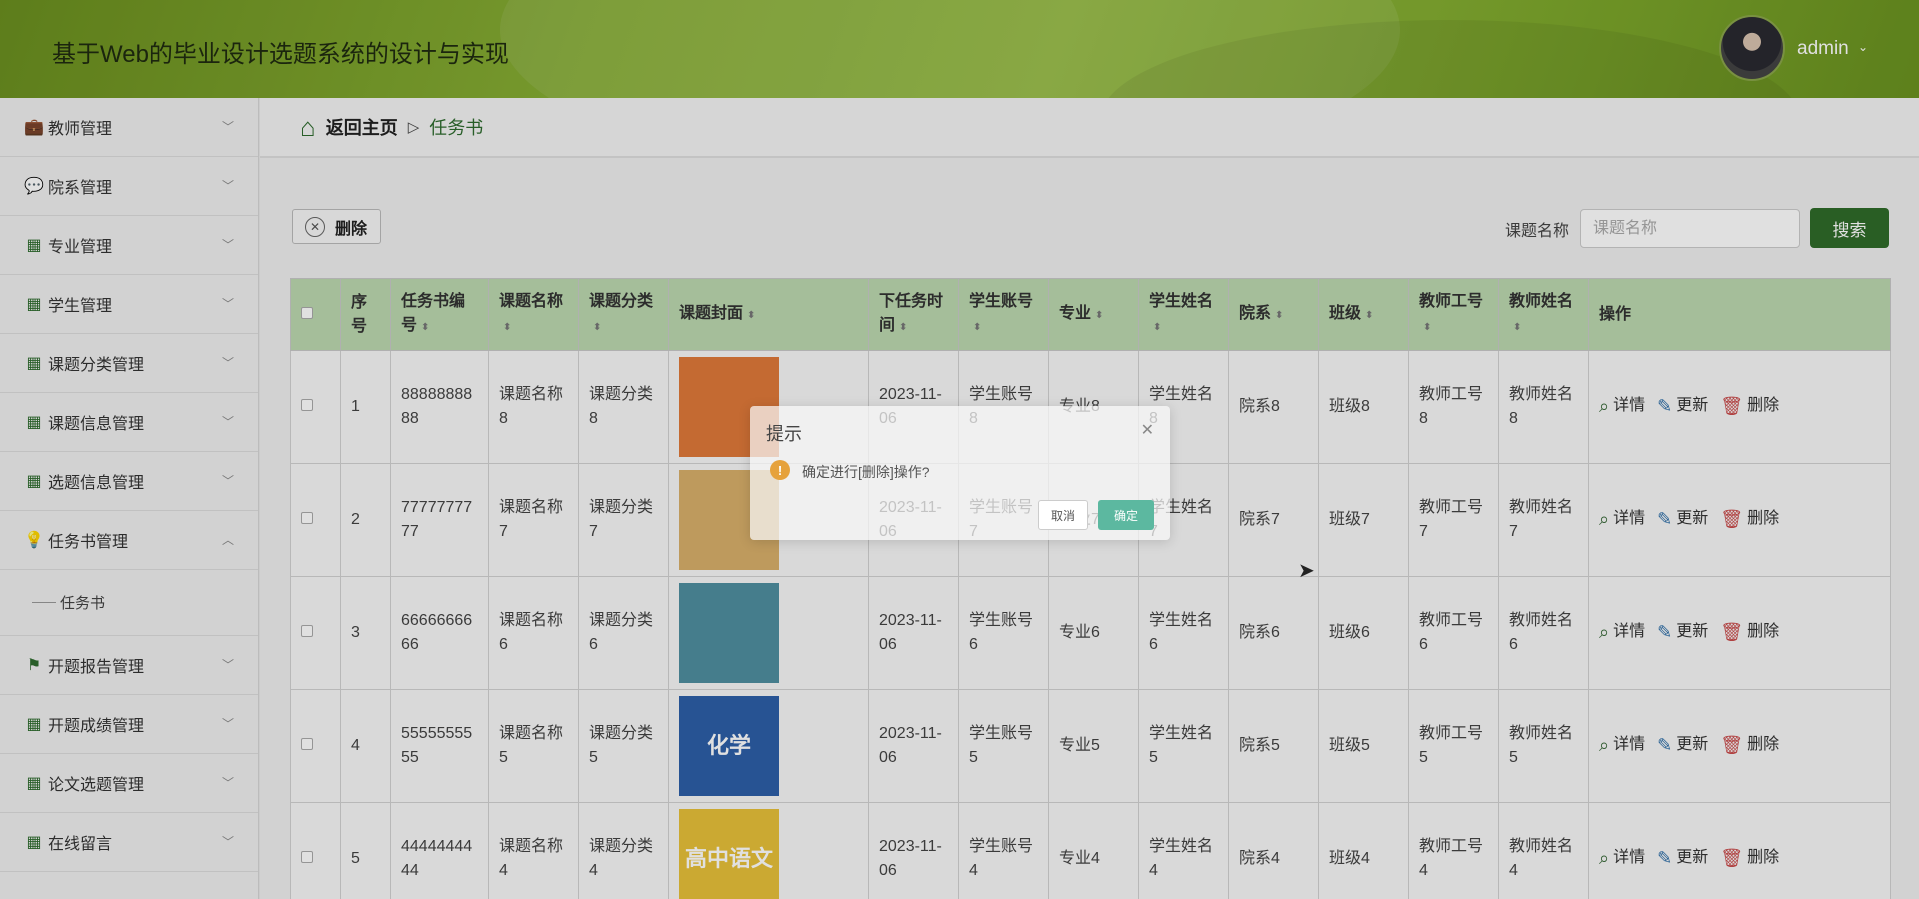  What do you see at coordinates (1147, 430) in the screenshot?
I see `close-icon: ✕` at bounding box center [1147, 430].